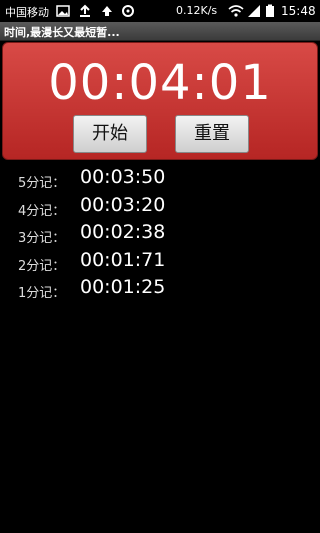  What do you see at coordinates (160, 83) in the screenshot?
I see `timer-display: 00:04:01` at bounding box center [160, 83].